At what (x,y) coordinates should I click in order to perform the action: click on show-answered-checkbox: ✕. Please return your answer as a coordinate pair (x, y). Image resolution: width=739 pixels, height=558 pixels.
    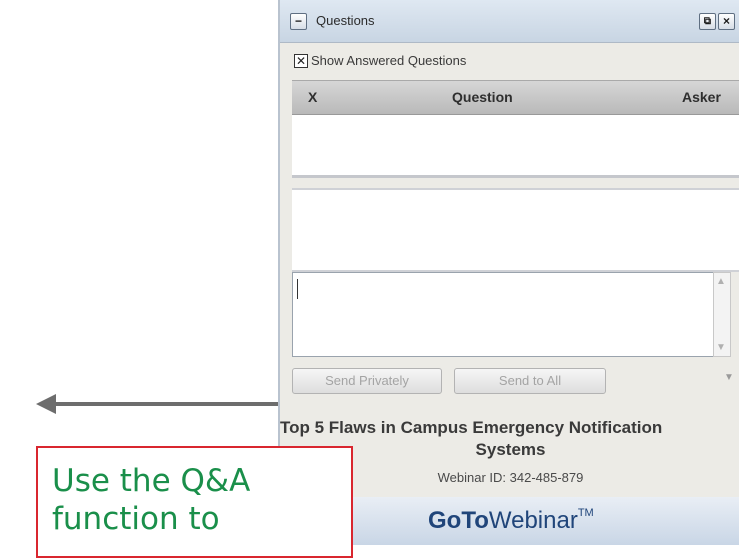
    Looking at the image, I should click on (301, 61).